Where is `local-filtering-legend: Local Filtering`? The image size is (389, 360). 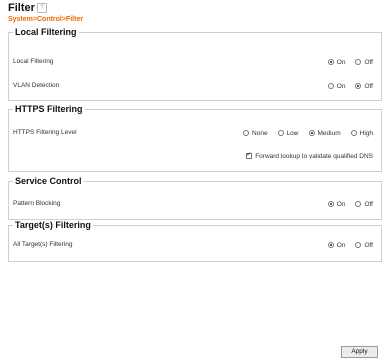
local-filtering-legend: Local Filtering is located at coordinates (46, 32).